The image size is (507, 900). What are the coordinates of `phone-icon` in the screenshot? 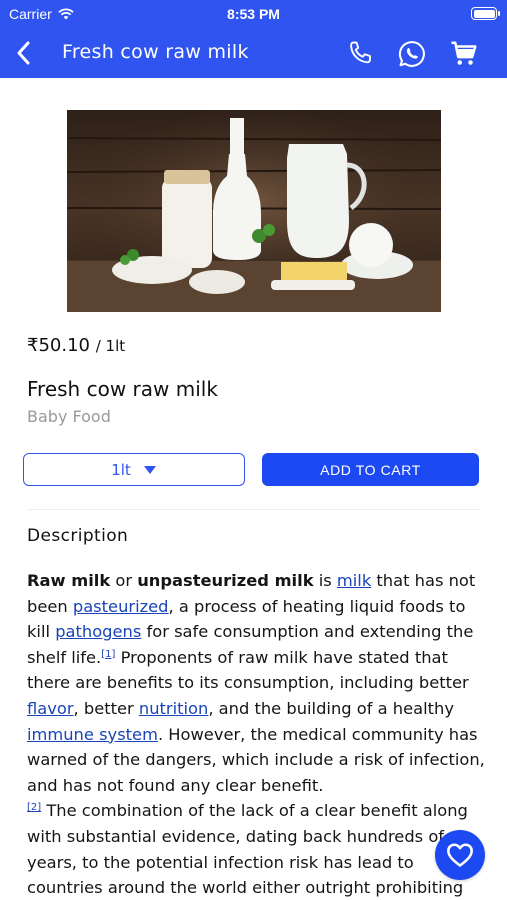 It's located at (360, 52).